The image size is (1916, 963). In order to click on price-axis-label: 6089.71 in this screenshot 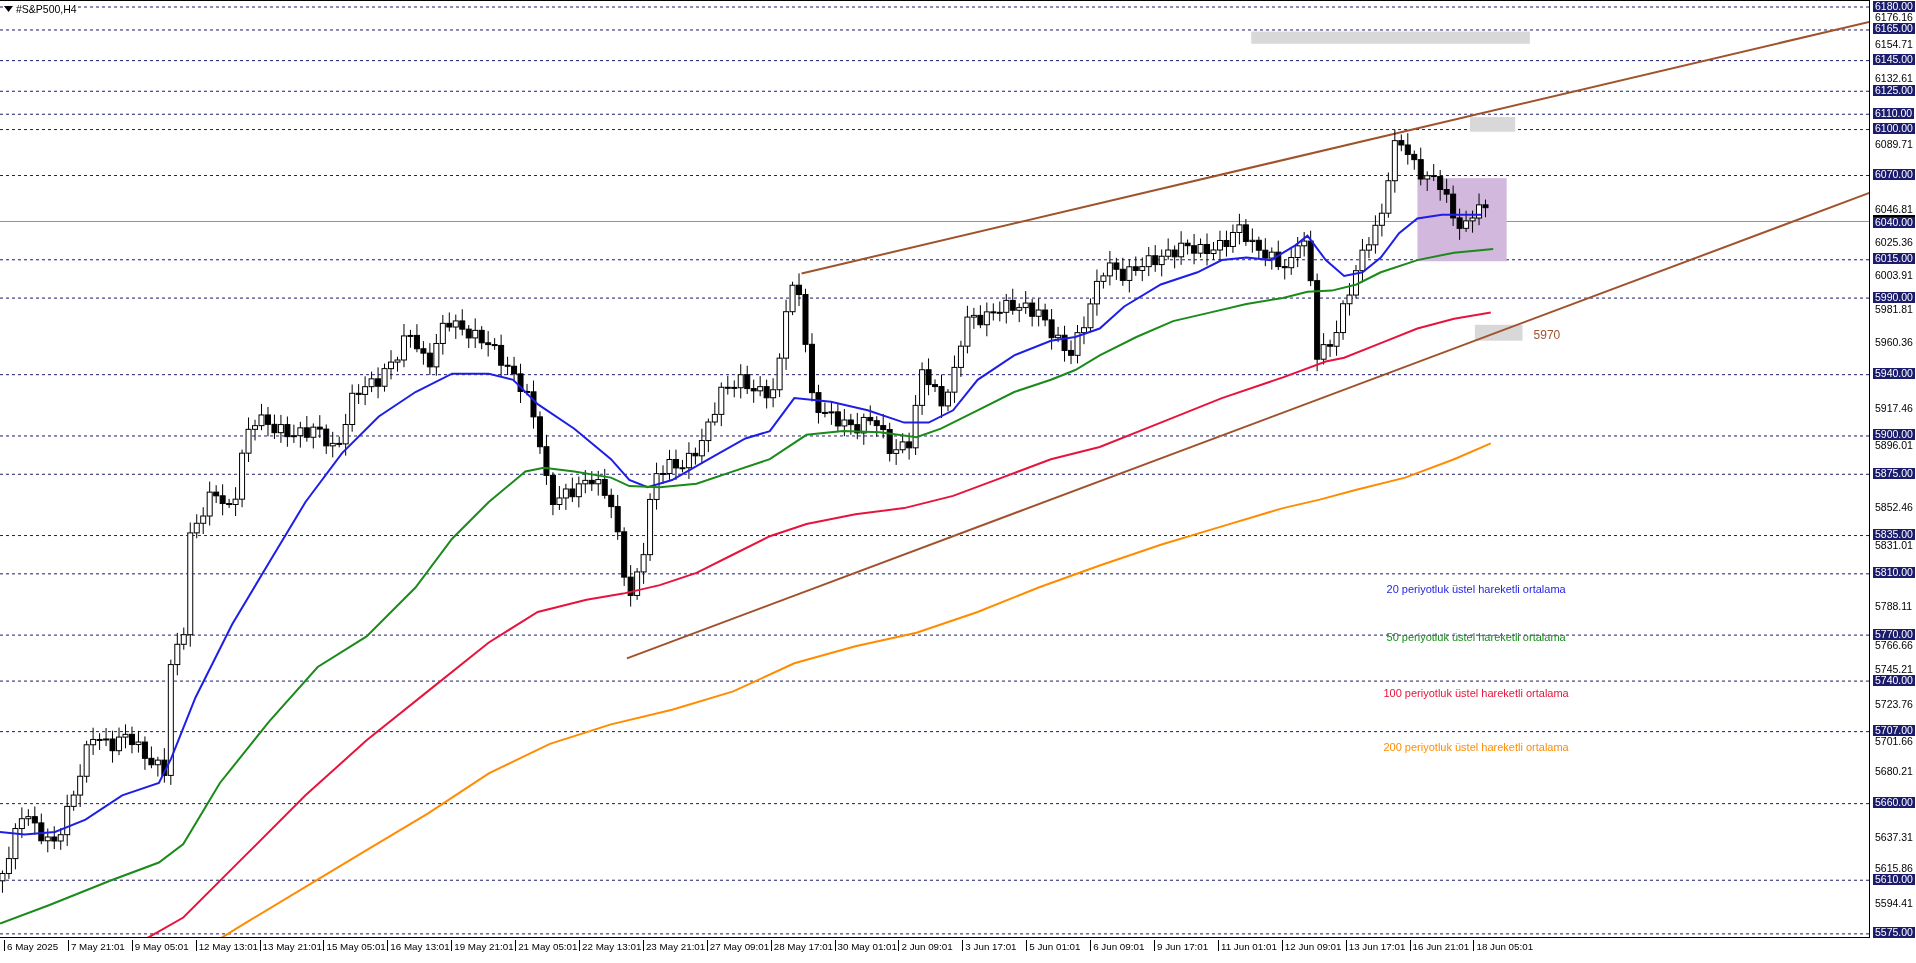, I will do `click(1894, 144)`.